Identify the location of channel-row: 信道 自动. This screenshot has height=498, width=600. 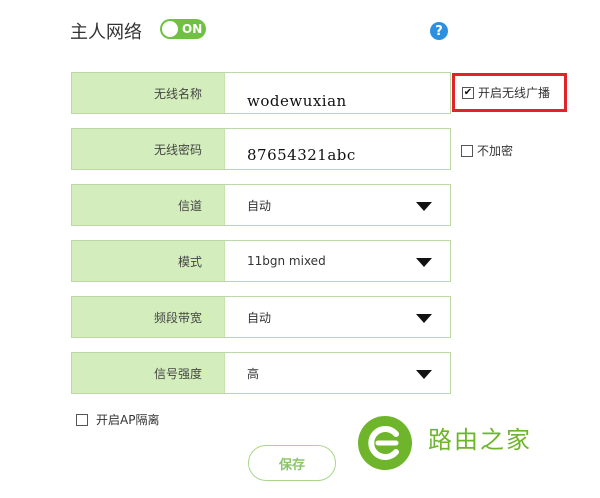
(261, 205).